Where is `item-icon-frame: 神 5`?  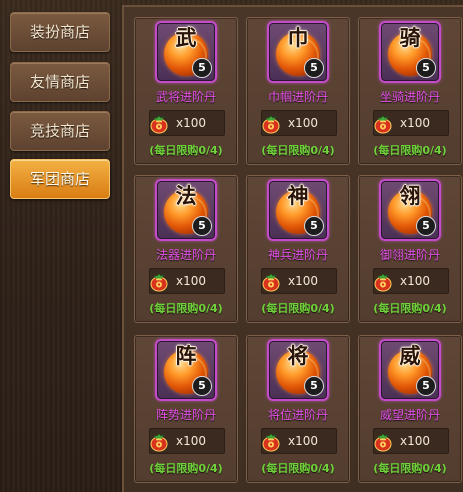
item-icon-frame: 神 5 is located at coordinates (298, 210).